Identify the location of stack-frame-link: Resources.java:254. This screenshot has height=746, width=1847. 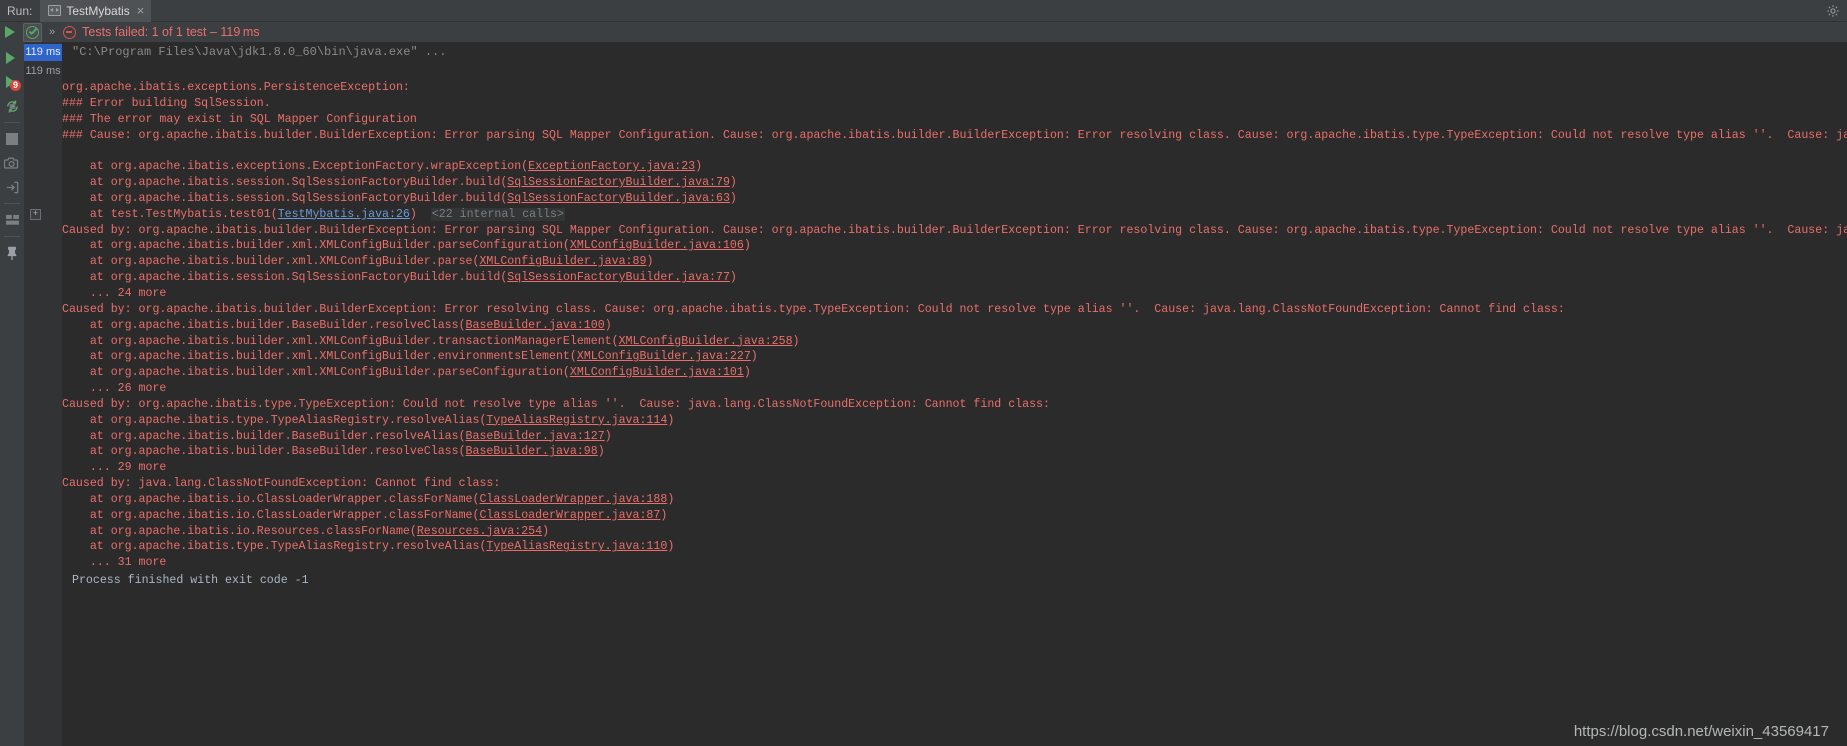
(479, 531).